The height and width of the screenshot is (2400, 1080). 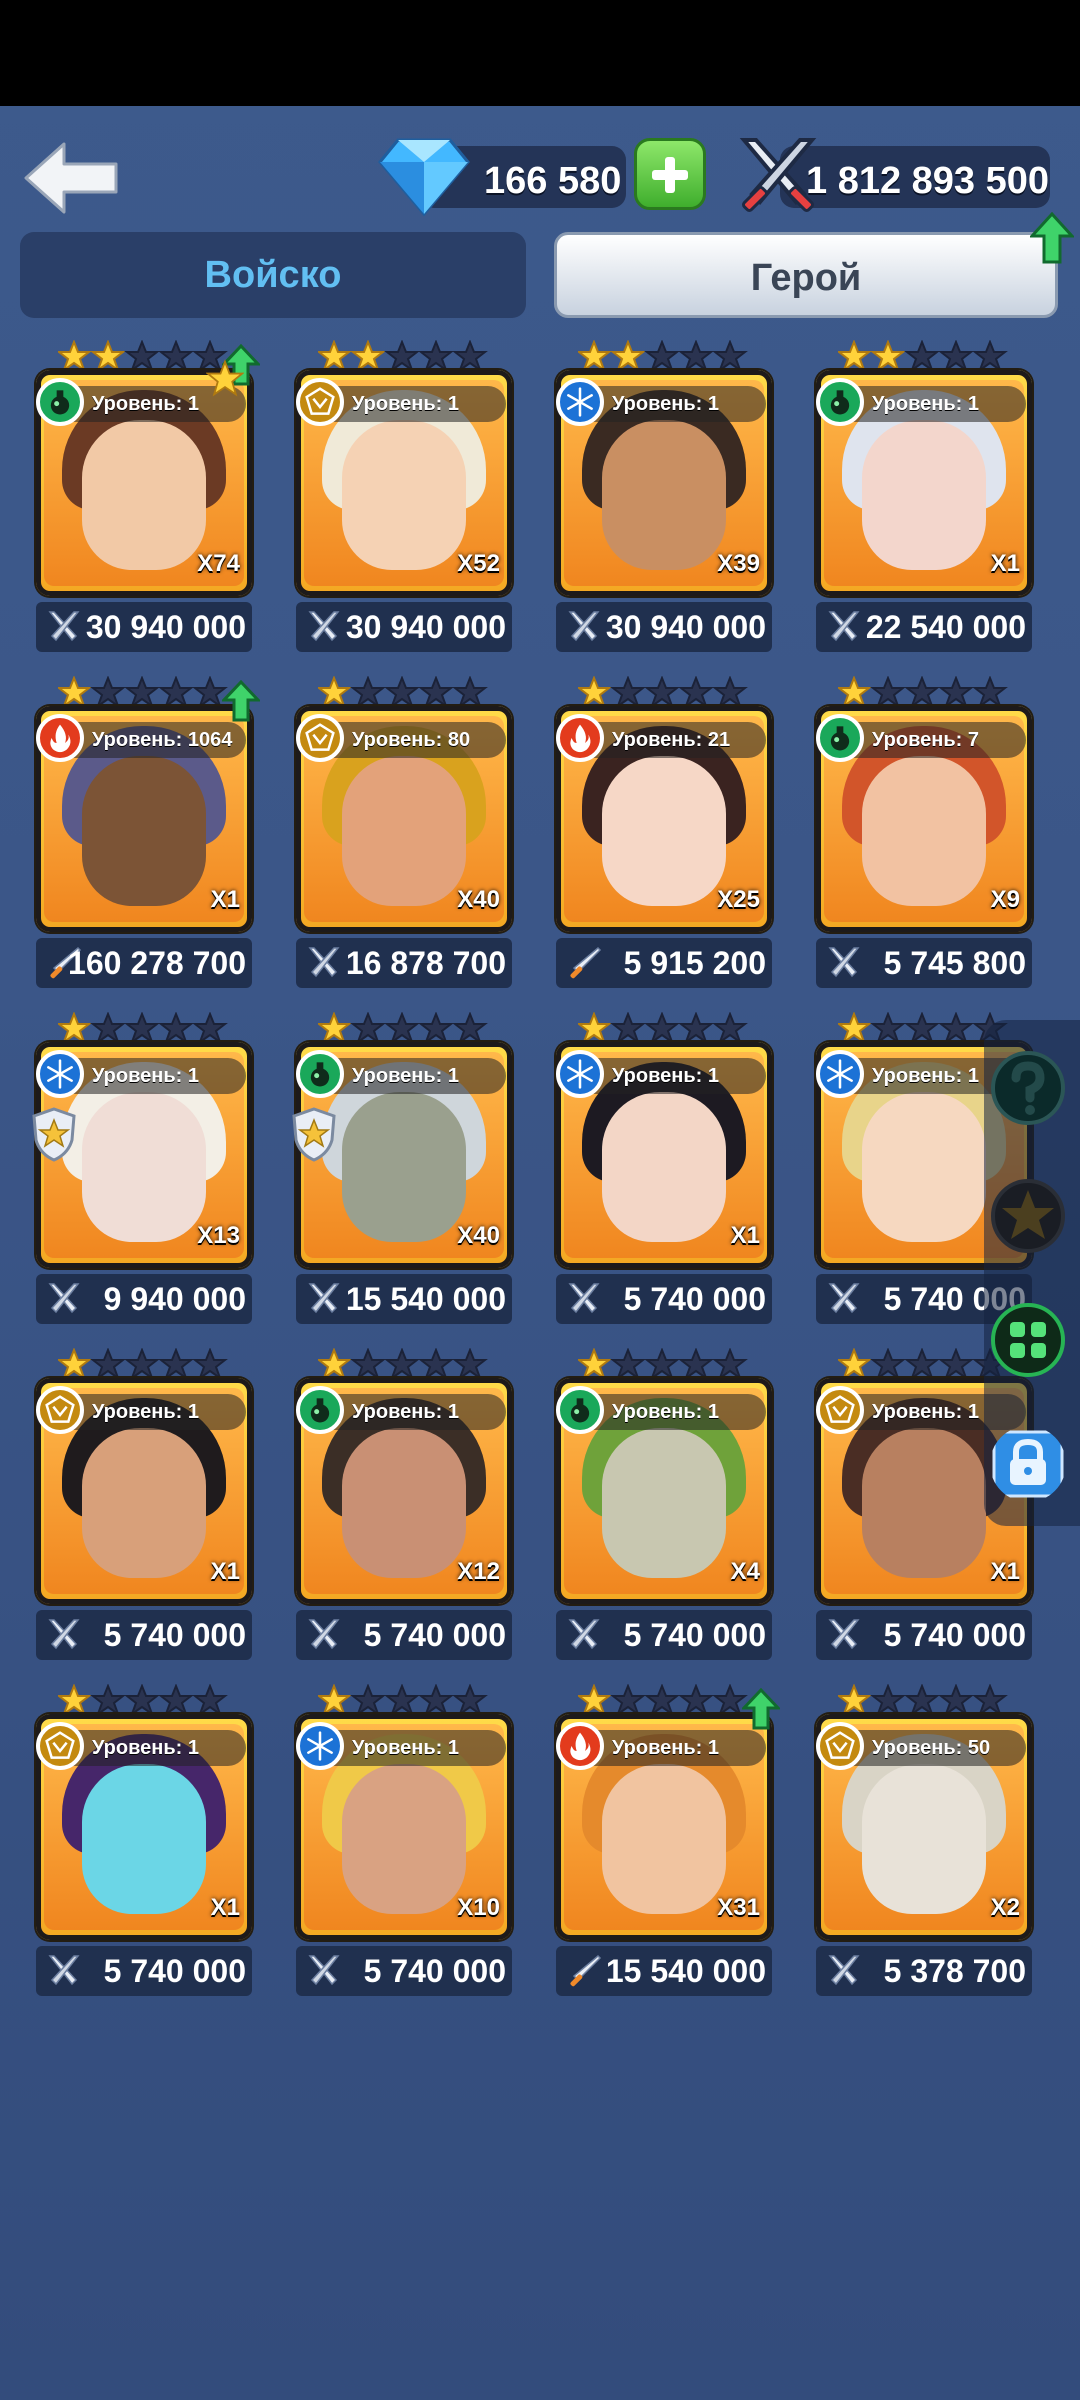 What do you see at coordinates (663, 832) in the screenshot?
I see `hero-card: Уровень: 21 X25 5 915 200` at bounding box center [663, 832].